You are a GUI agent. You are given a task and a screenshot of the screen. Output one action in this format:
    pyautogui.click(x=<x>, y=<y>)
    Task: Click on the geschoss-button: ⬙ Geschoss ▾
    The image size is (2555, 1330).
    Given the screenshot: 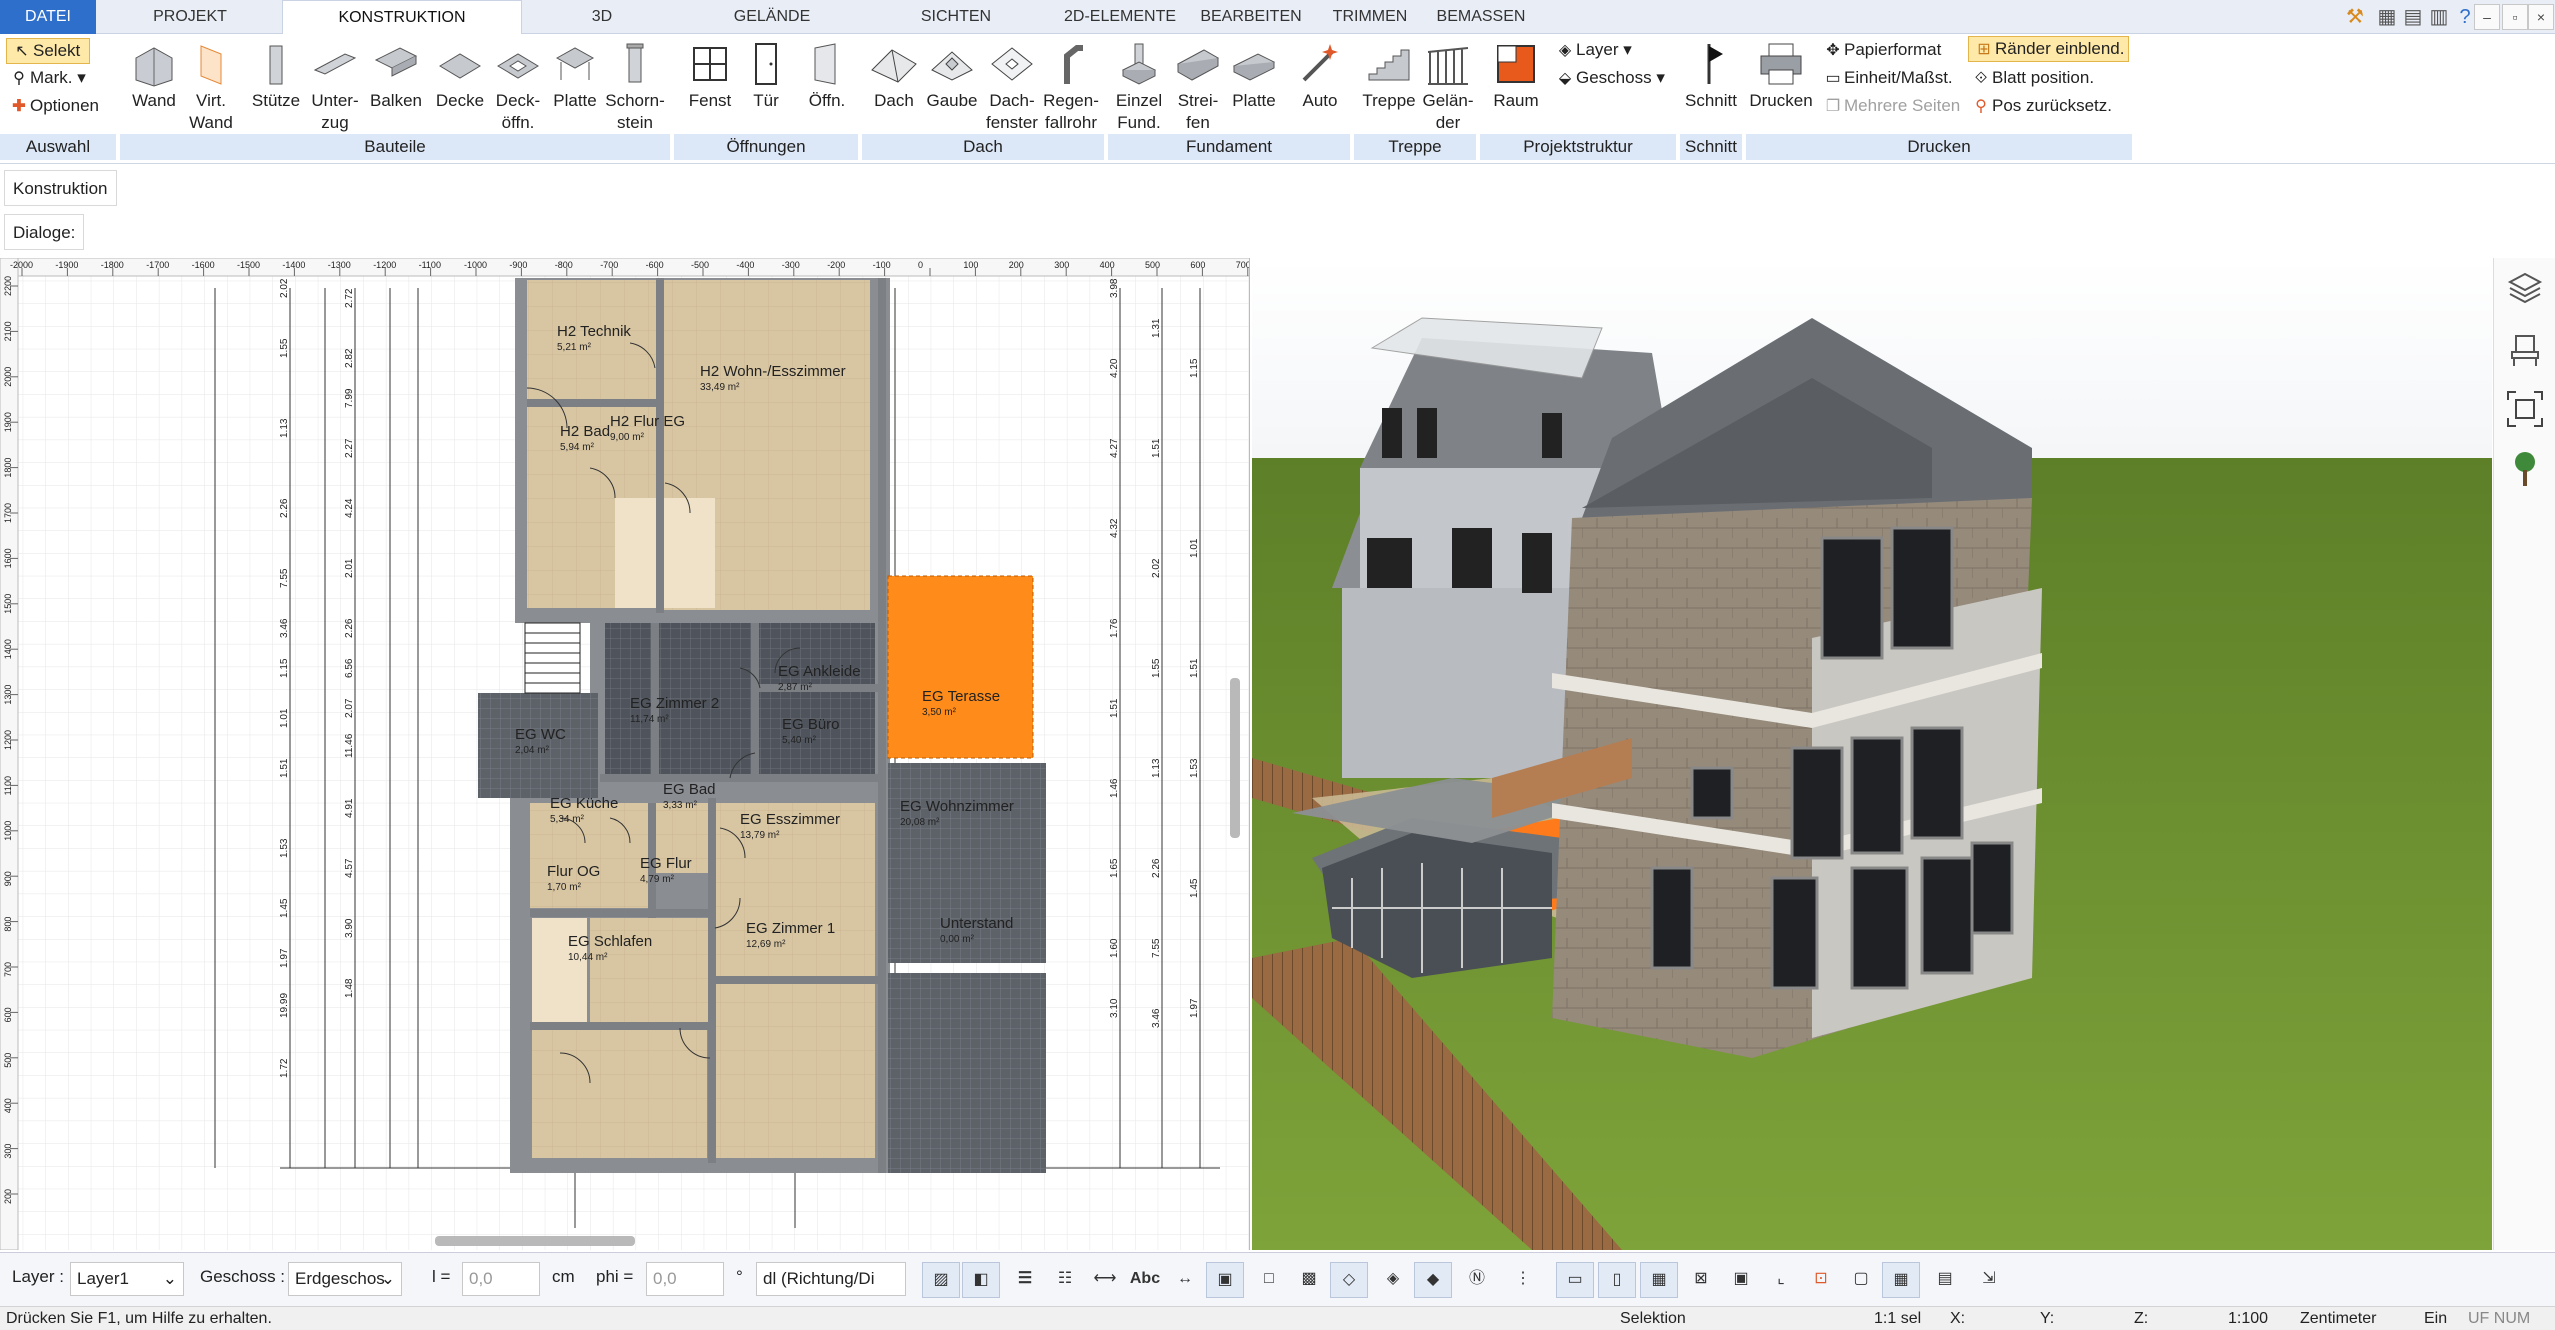 What is the action you would take?
    pyautogui.click(x=1609, y=79)
    